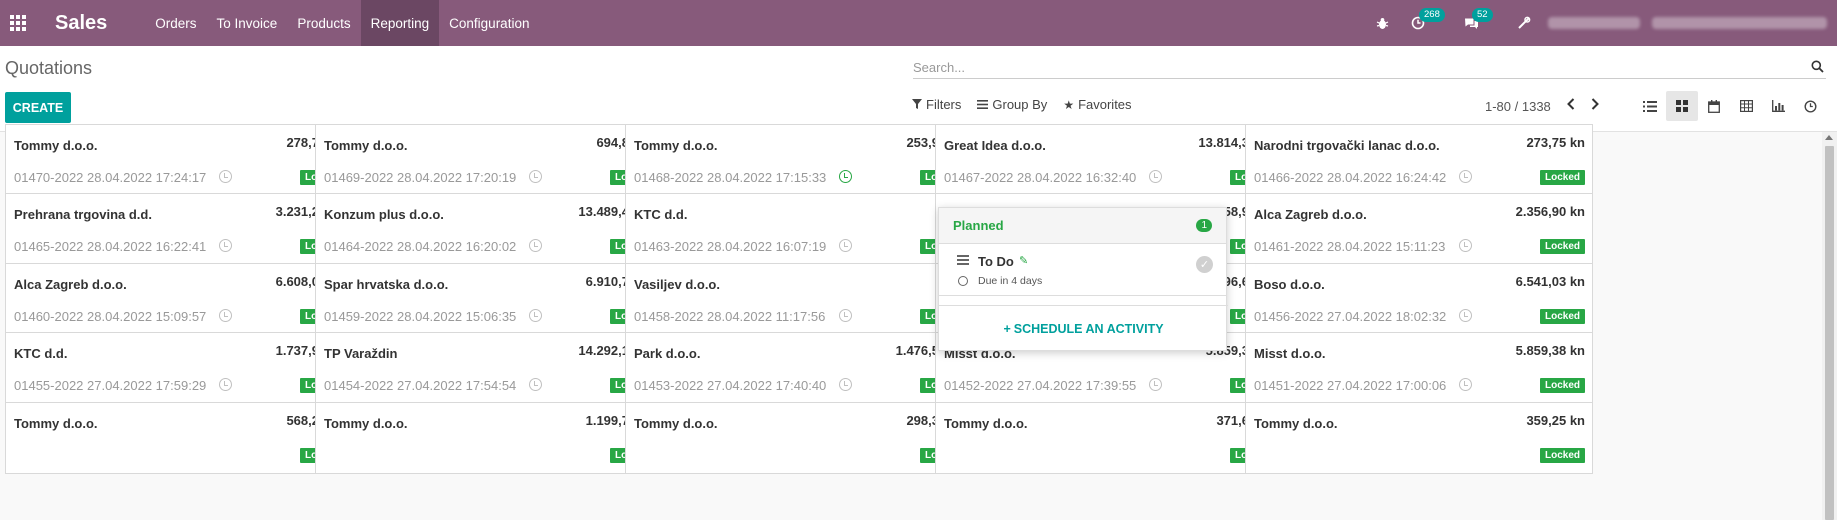 This screenshot has width=1837, height=520. What do you see at coordinates (1353, 67) in the screenshot?
I see `search-input` at bounding box center [1353, 67].